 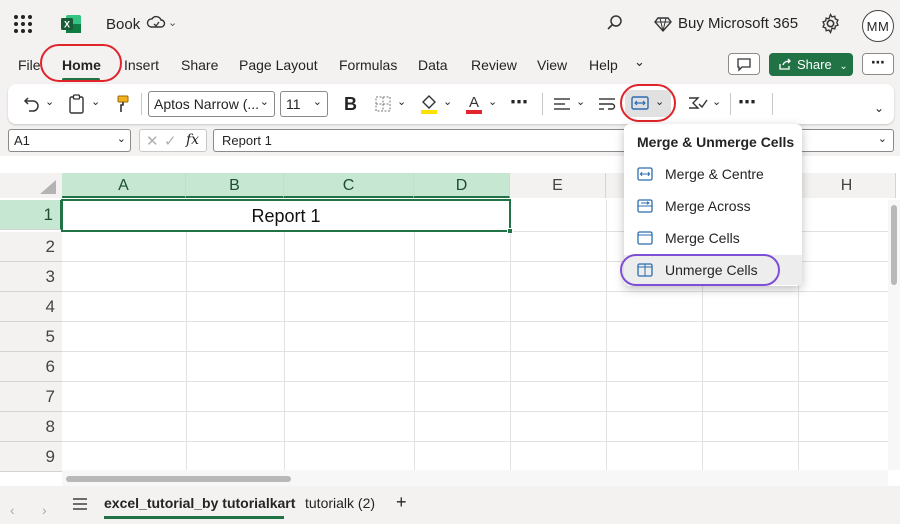 I want to click on name-box: A1 ⌄, so click(x=69, y=140).